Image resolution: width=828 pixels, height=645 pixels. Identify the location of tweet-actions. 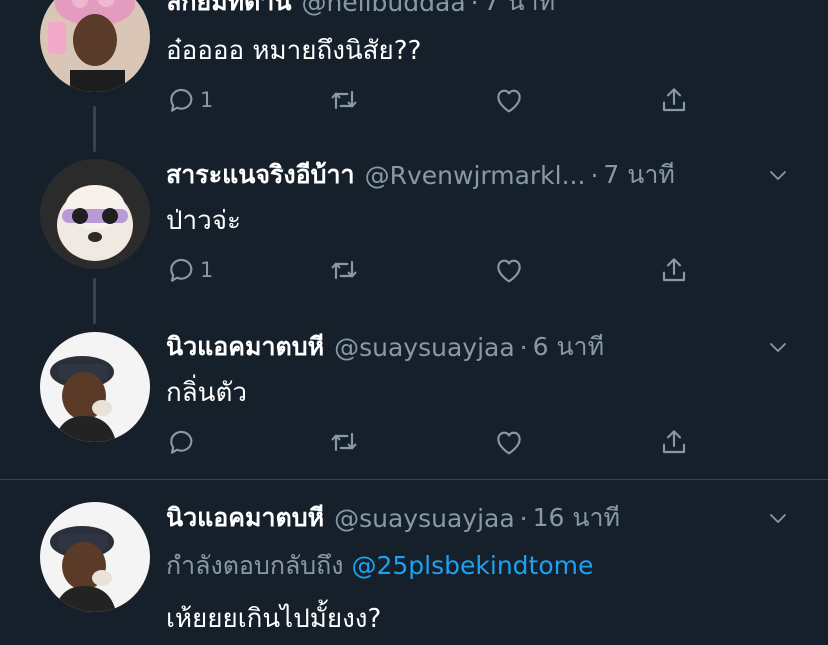
(436, 442).